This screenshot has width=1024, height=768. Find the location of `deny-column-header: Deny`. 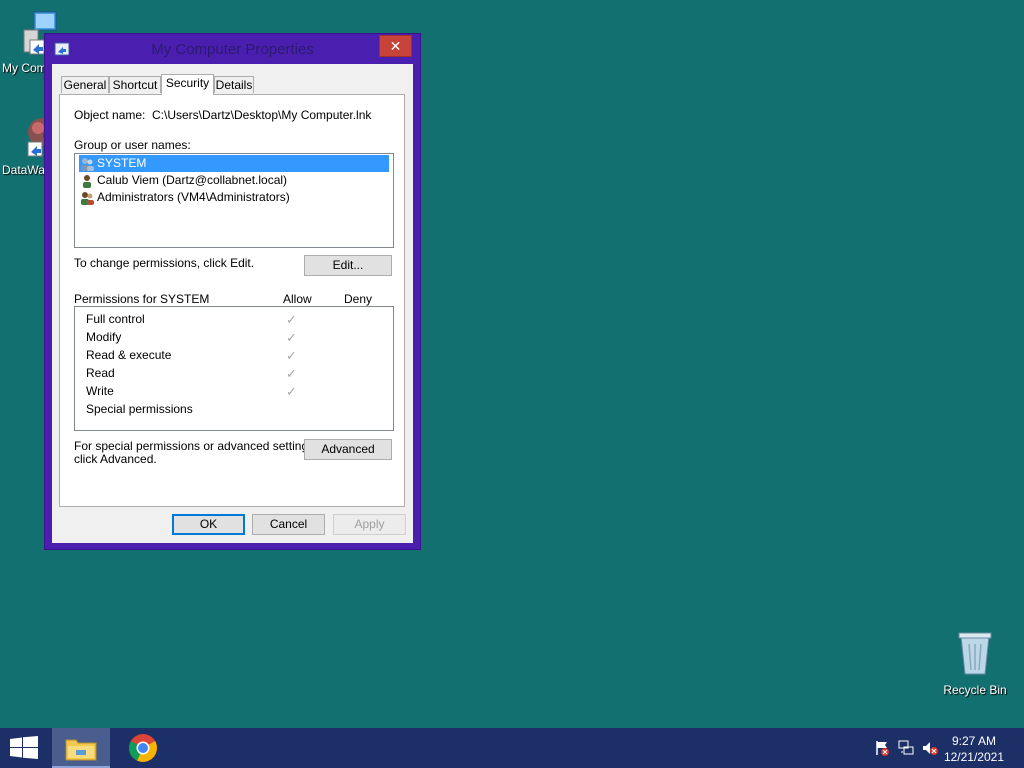

deny-column-header: Deny is located at coordinates (358, 299).